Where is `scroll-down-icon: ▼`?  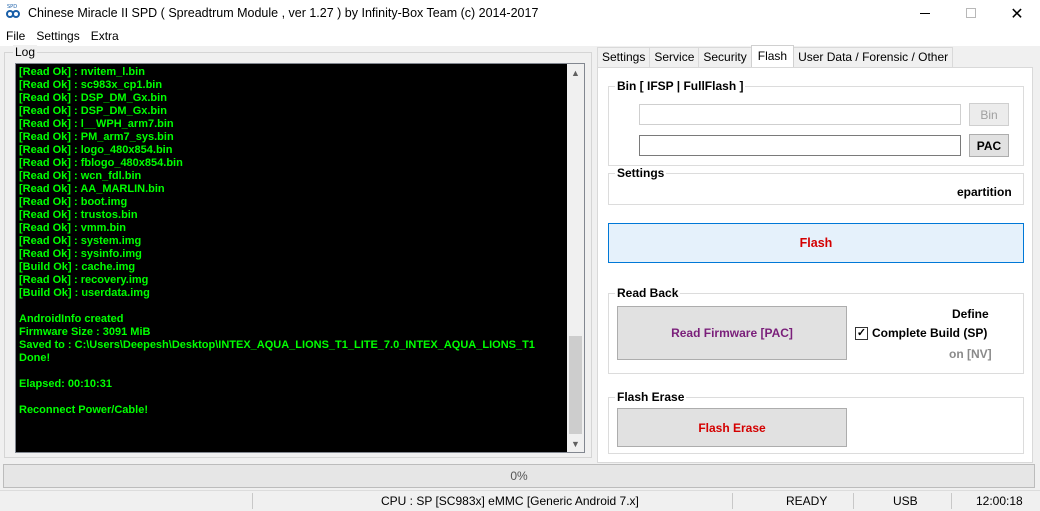 scroll-down-icon: ▼ is located at coordinates (575, 443).